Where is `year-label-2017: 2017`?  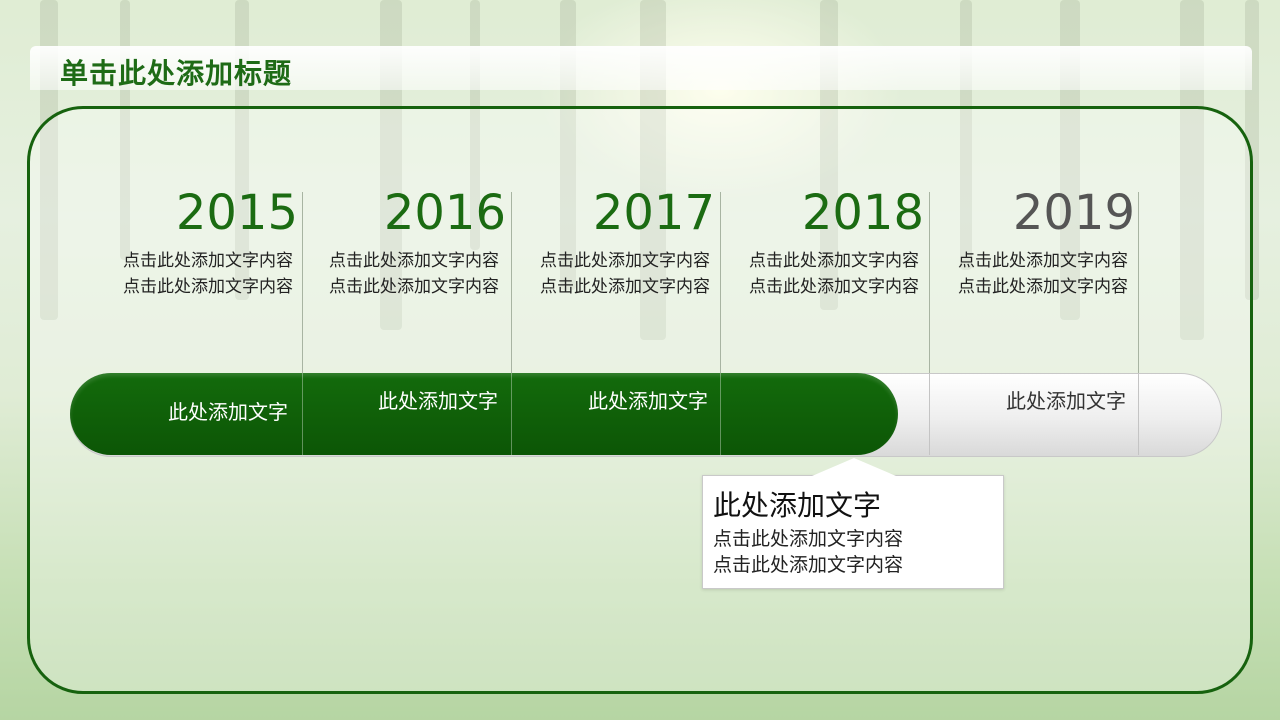
year-label-2017: 2017 is located at coordinates (615, 213).